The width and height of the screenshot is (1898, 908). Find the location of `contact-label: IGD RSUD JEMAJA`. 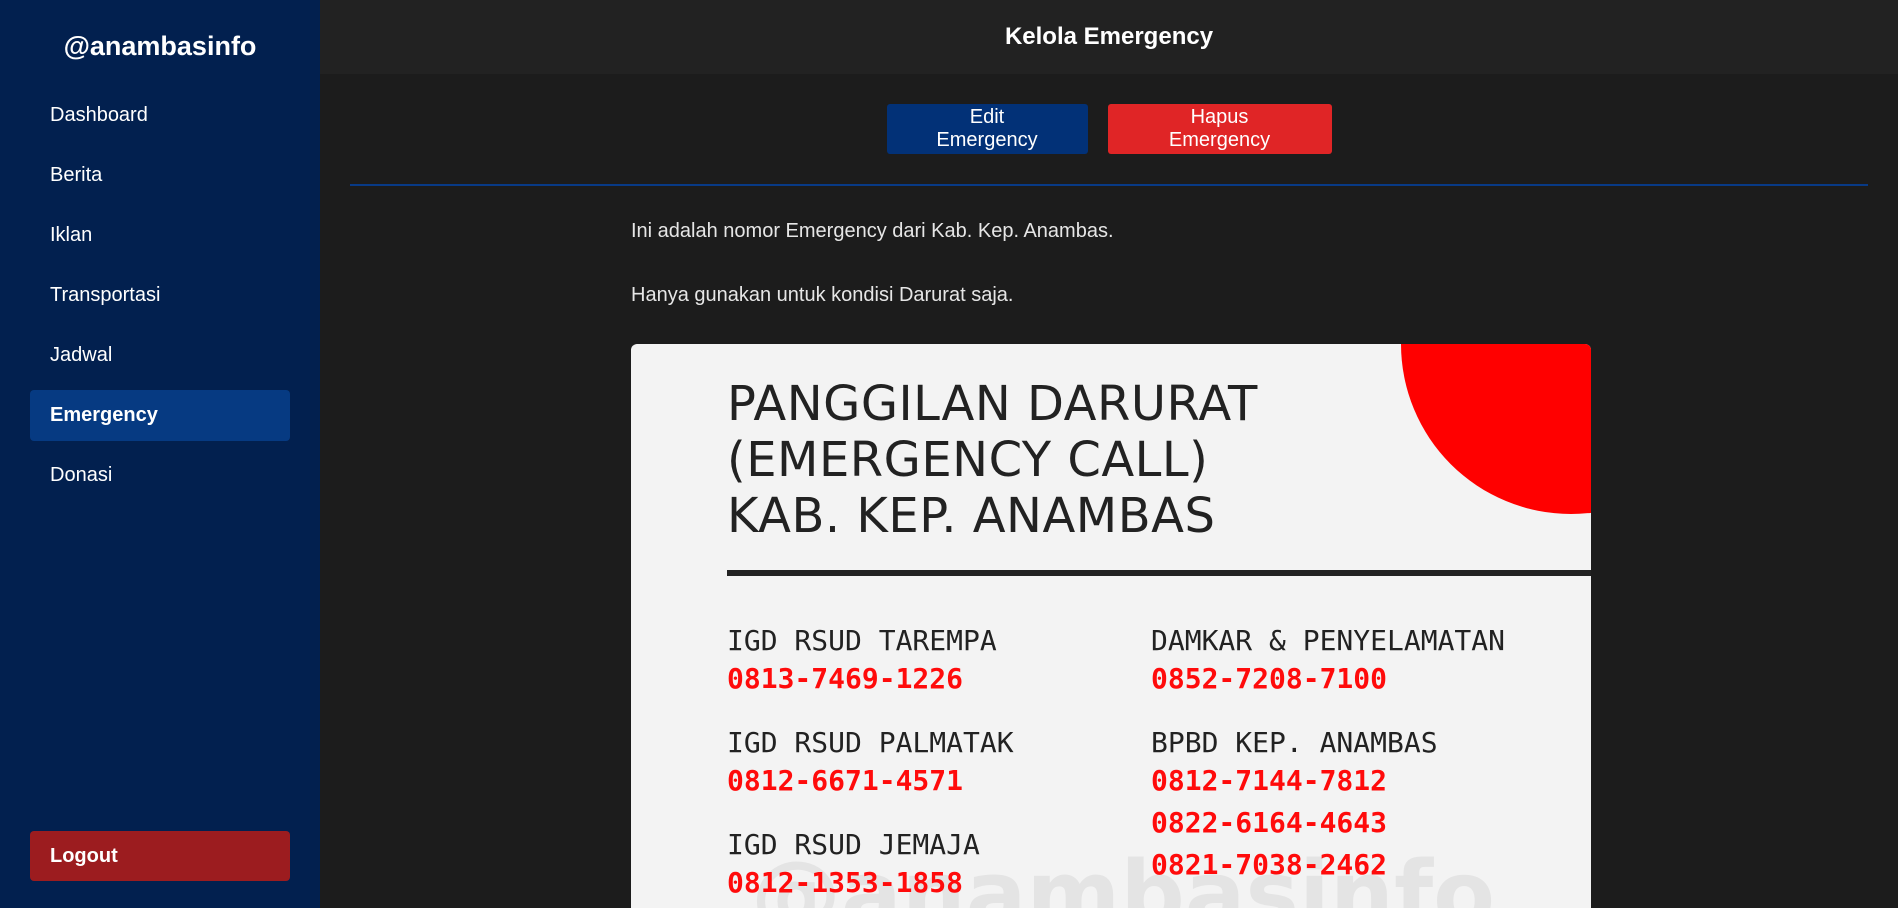

contact-label: IGD RSUD JEMAJA is located at coordinates (853, 844).